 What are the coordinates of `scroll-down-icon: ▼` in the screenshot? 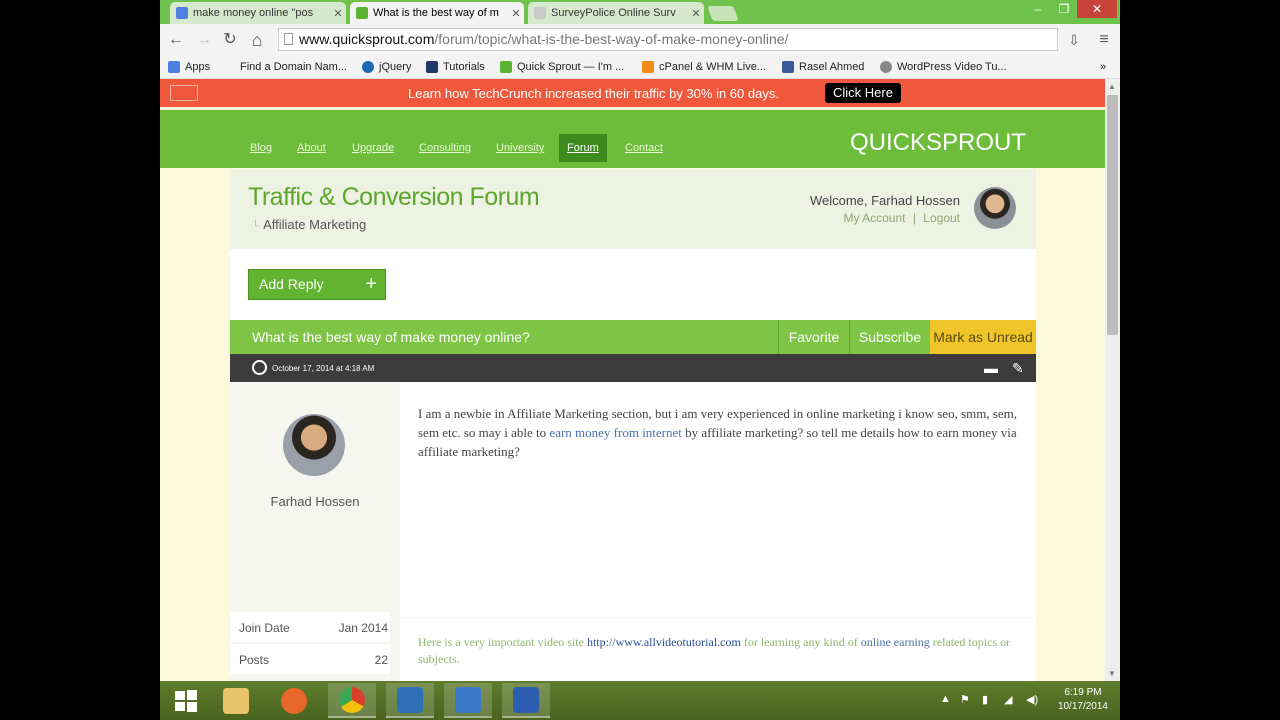 It's located at (1112, 673).